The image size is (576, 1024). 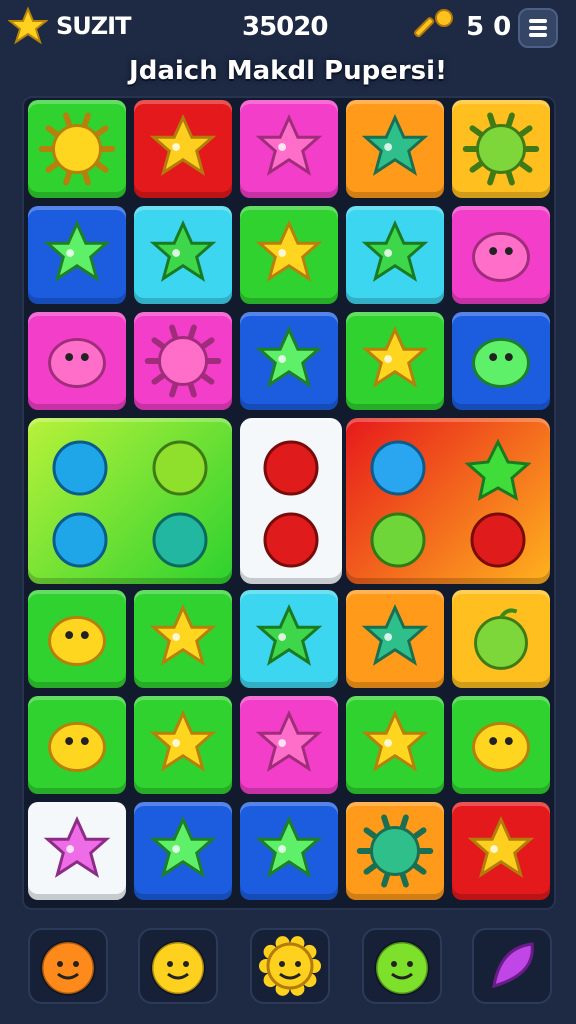 I want to click on score-counter: 35020, so click(x=285, y=27).